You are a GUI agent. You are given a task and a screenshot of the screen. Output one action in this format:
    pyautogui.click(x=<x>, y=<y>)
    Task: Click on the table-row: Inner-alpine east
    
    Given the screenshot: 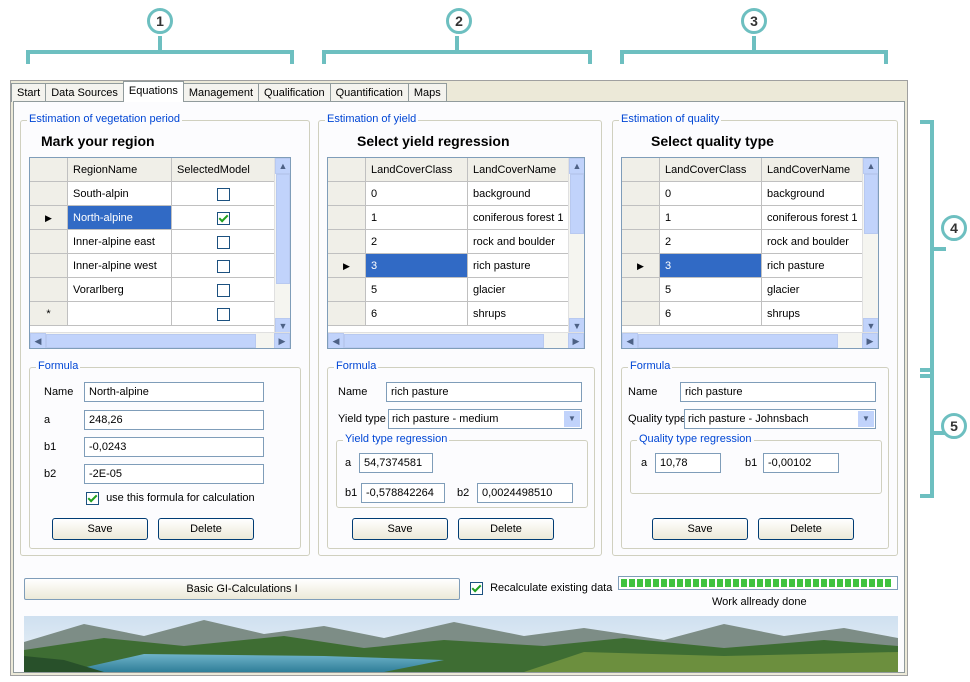 What is the action you would take?
    pyautogui.click(x=153, y=242)
    